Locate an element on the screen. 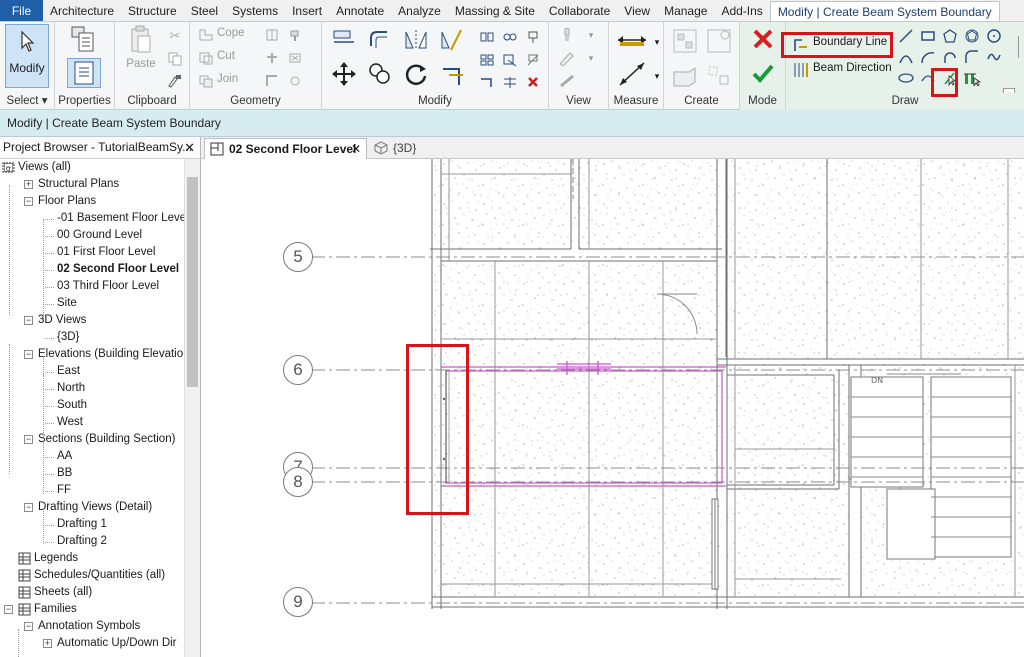 This screenshot has width=1024, height=657. create-similar-icon is located at coordinates (719, 76).